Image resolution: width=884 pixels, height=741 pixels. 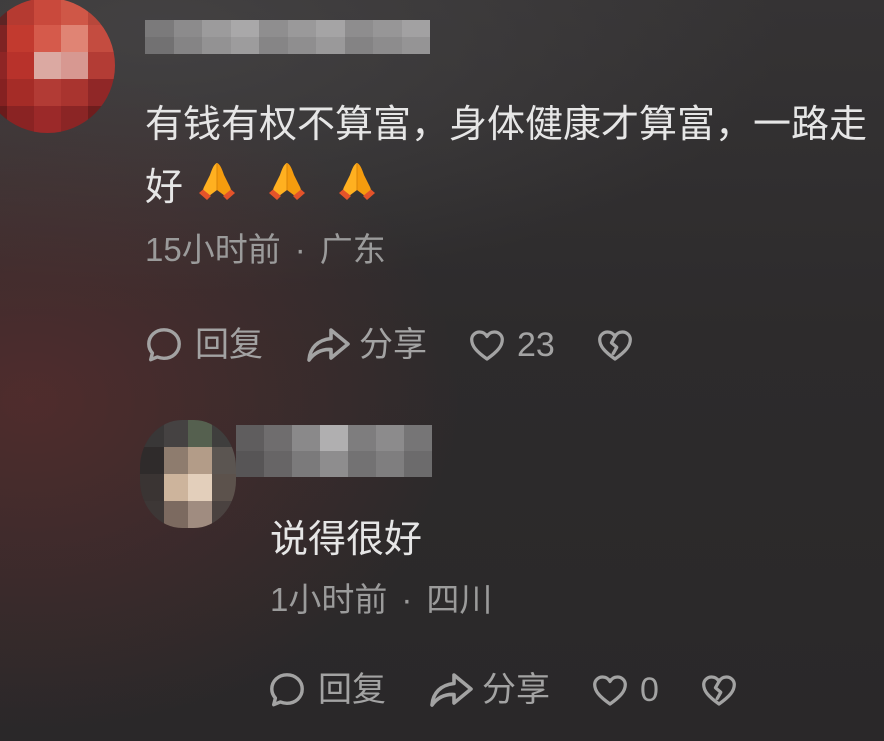 What do you see at coordinates (459, 599) in the screenshot?
I see `reply-location: 四川` at bounding box center [459, 599].